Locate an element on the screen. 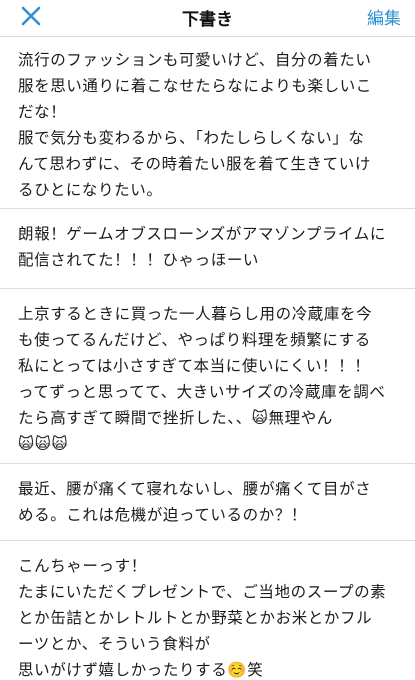 The width and height of the screenshot is (415, 680). page-title: 下書き is located at coordinates (207, 20).